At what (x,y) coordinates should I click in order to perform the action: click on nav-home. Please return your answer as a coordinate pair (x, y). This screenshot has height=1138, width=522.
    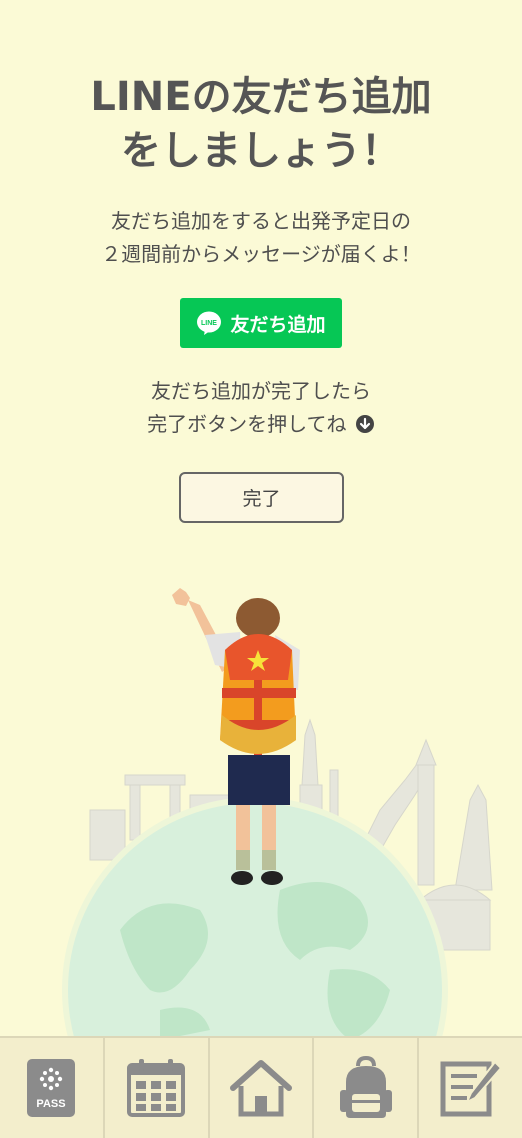
    Looking at the image, I should click on (262, 1088).